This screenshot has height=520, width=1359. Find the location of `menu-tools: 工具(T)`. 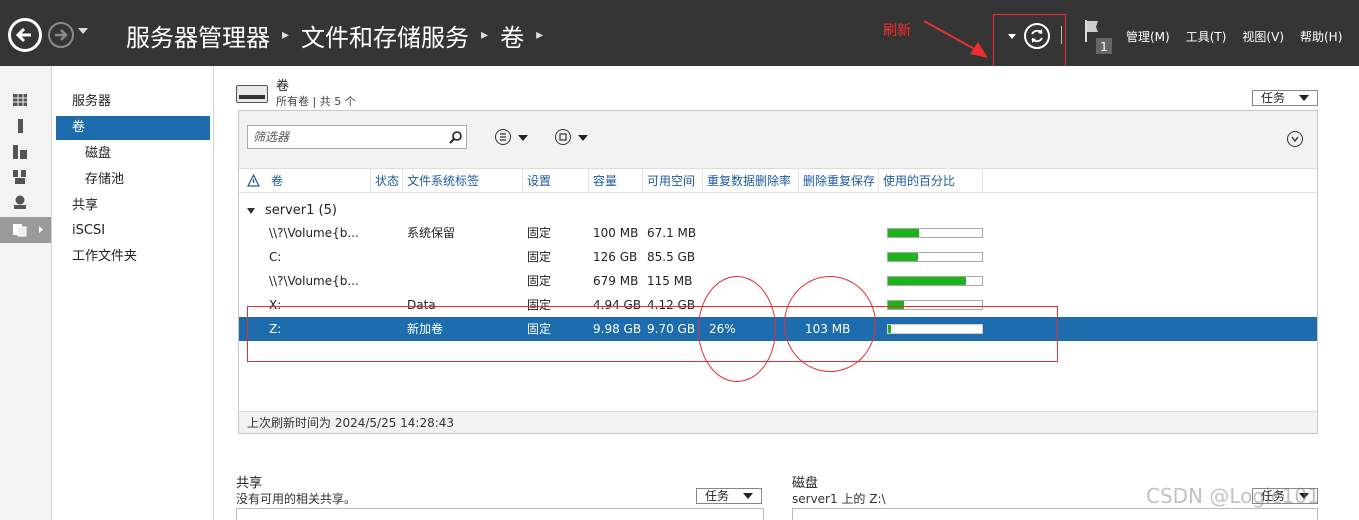

menu-tools: 工具(T) is located at coordinates (1206, 36).